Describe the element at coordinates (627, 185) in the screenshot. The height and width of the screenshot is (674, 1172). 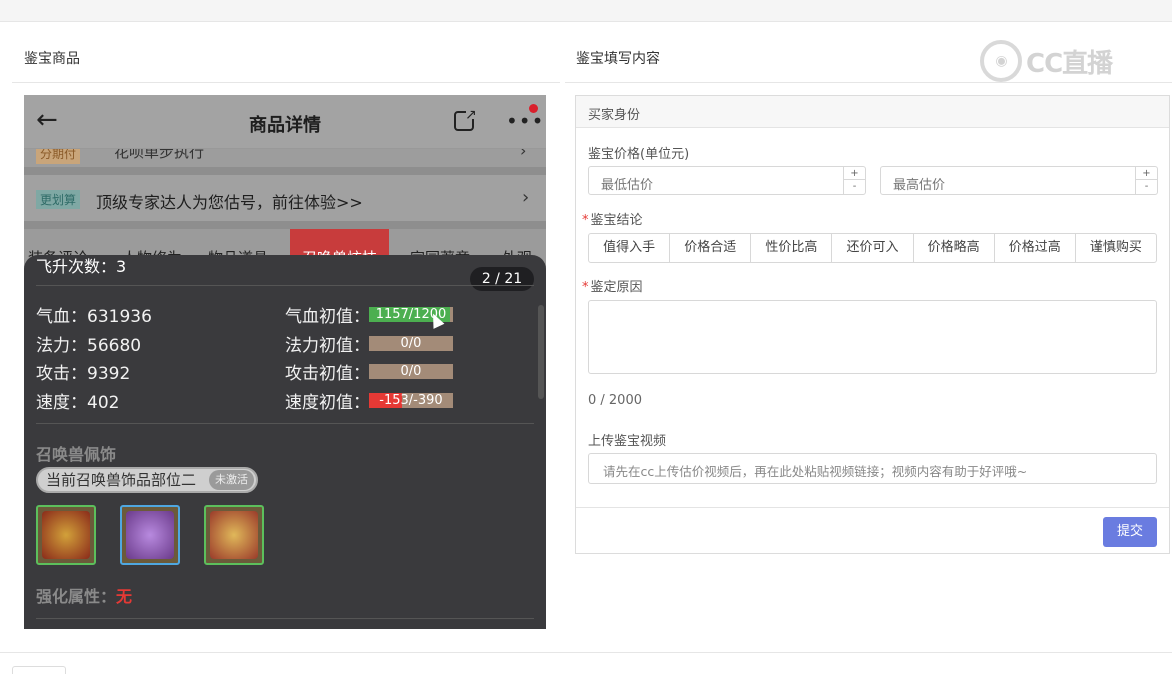
I see `min-price-placeholder: 最低估价` at that location.